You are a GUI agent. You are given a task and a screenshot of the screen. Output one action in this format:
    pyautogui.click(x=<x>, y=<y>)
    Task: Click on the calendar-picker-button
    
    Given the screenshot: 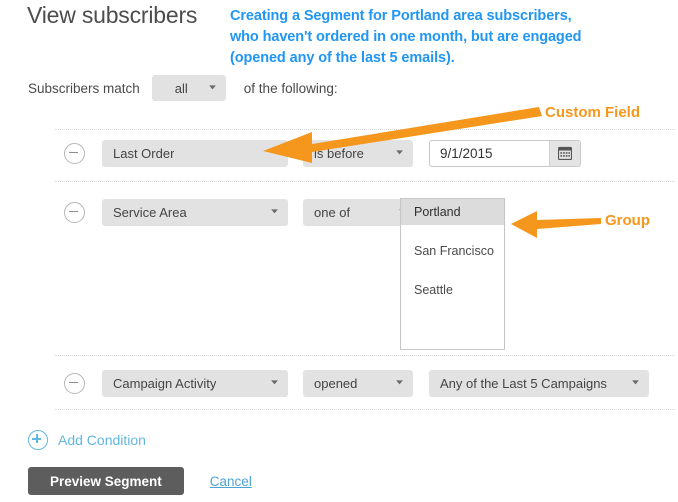 What is the action you would take?
    pyautogui.click(x=564, y=153)
    